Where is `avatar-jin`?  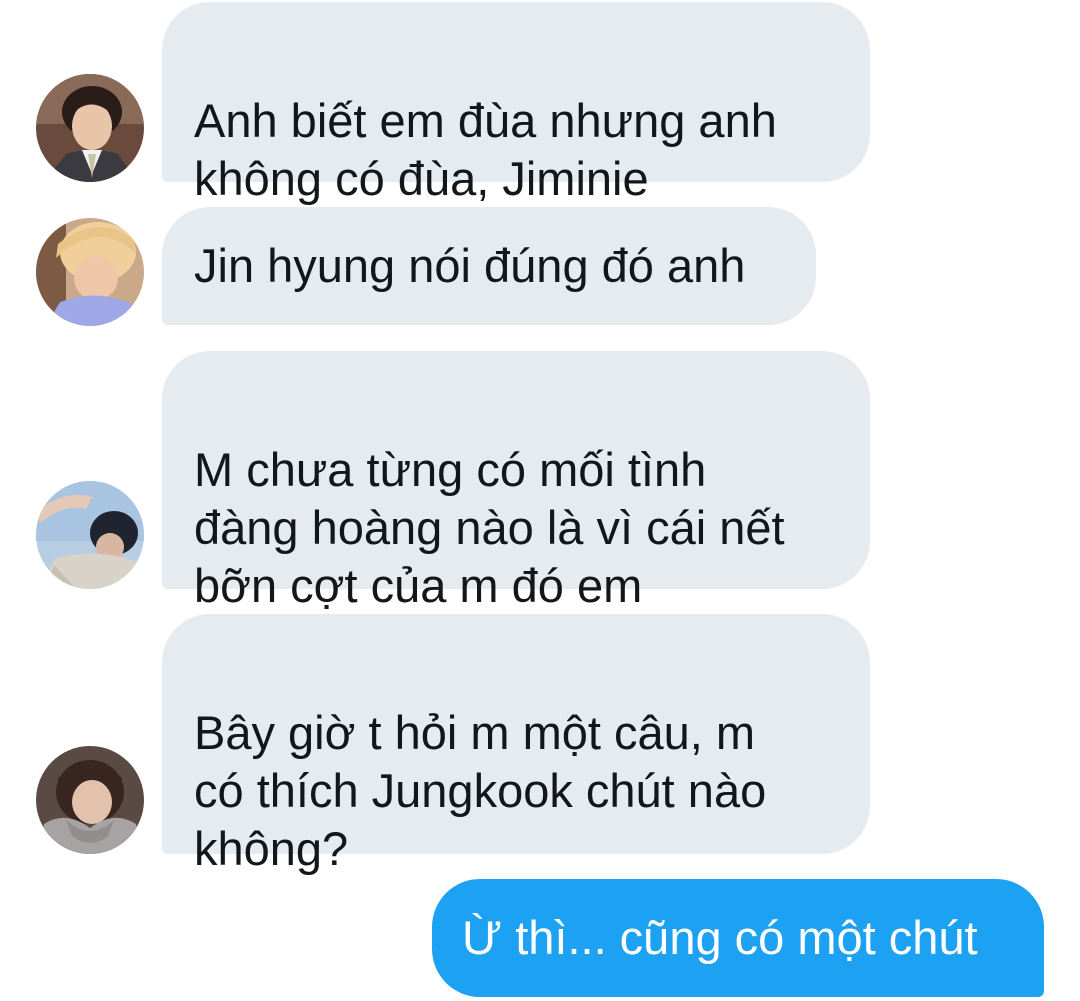 avatar-jin is located at coordinates (90, 128).